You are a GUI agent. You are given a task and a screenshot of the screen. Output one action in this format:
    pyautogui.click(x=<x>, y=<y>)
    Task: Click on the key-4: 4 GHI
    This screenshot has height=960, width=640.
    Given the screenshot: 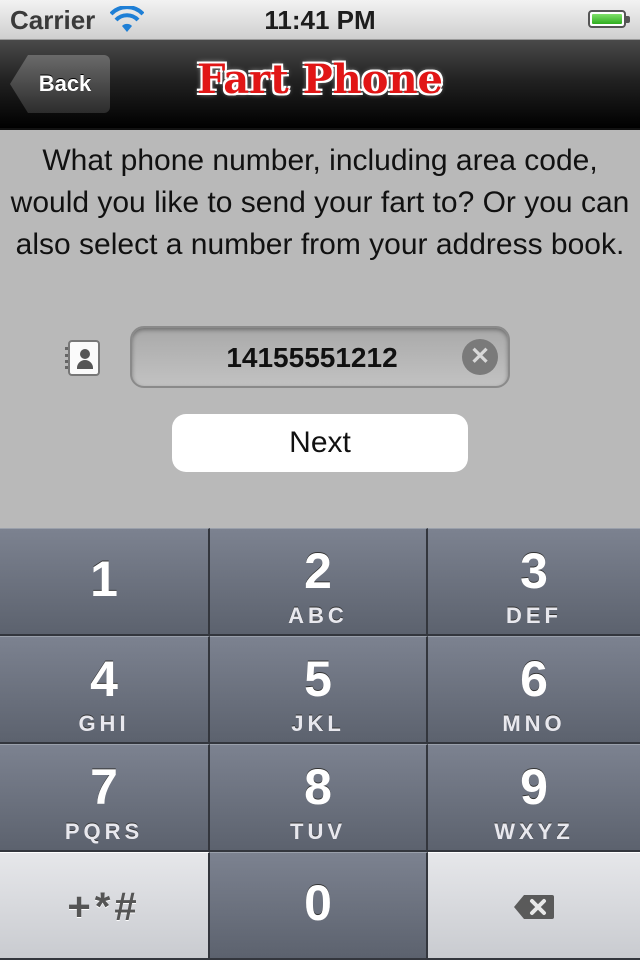 What is the action you would take?
    pyautogui.click(x=105, y=690)
    